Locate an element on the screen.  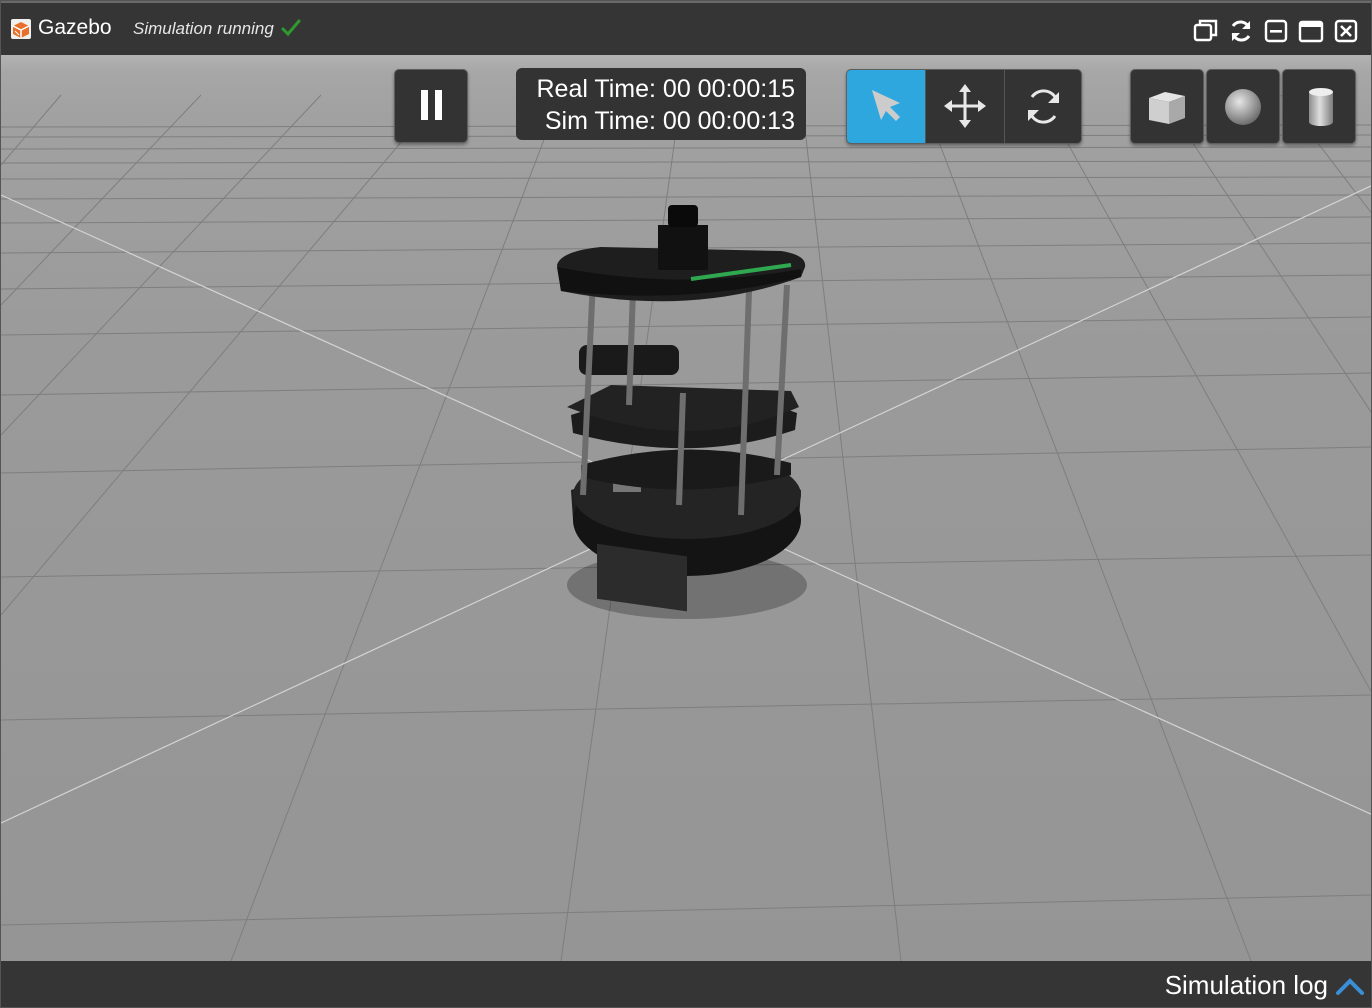
app-title: Gazebo is located at coordinates (75, 27).